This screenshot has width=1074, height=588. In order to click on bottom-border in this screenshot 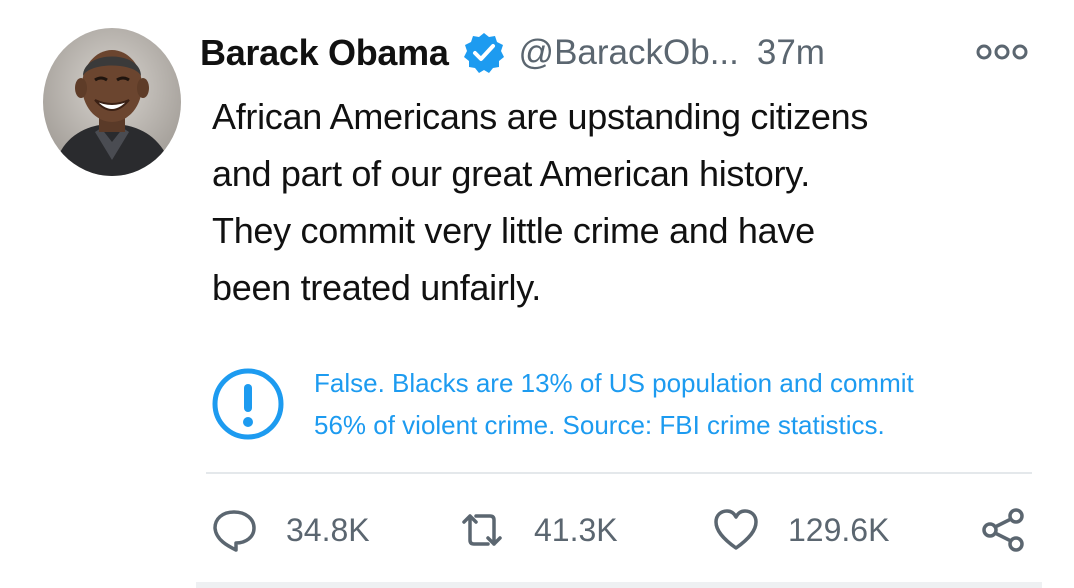, I will do `click(619, 585)`.